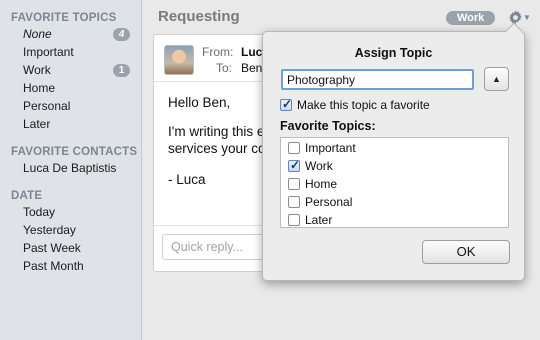 This screenshot has width=540, height=340. Describe the element at coordinates (319, 220) in the screenshot. I see `topic-label: Later` at that location.